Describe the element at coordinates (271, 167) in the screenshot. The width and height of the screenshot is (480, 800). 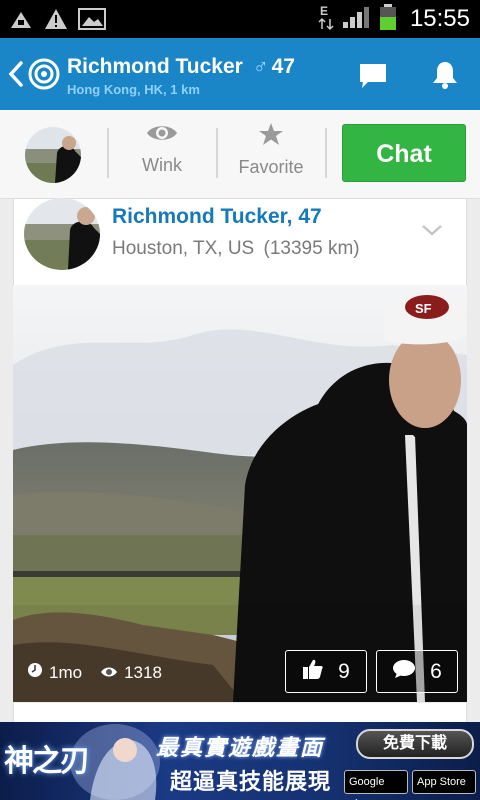
I see `favorite-label: Favorite` at that location.